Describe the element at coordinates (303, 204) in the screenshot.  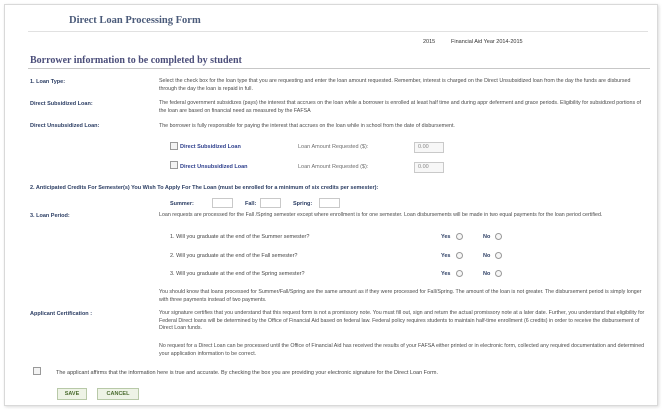
I see `spring-label: Spring:` at that location.